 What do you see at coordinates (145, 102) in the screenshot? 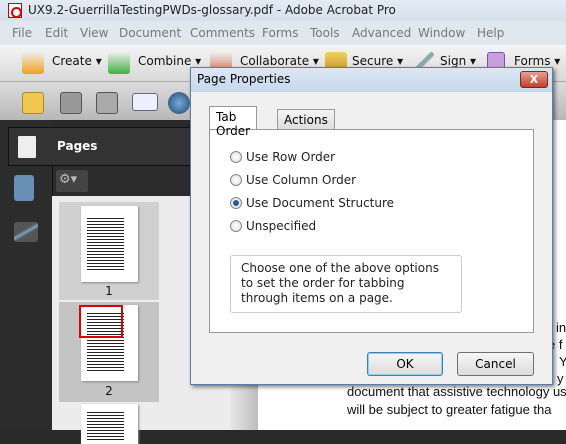
I see `email-icon` at bounding box center [145, 102].